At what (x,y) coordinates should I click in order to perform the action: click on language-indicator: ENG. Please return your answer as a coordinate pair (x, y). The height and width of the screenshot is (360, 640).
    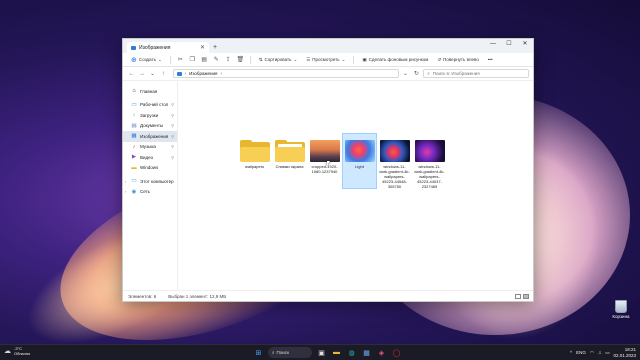
    Looking at the image, I should click on (581, 352).